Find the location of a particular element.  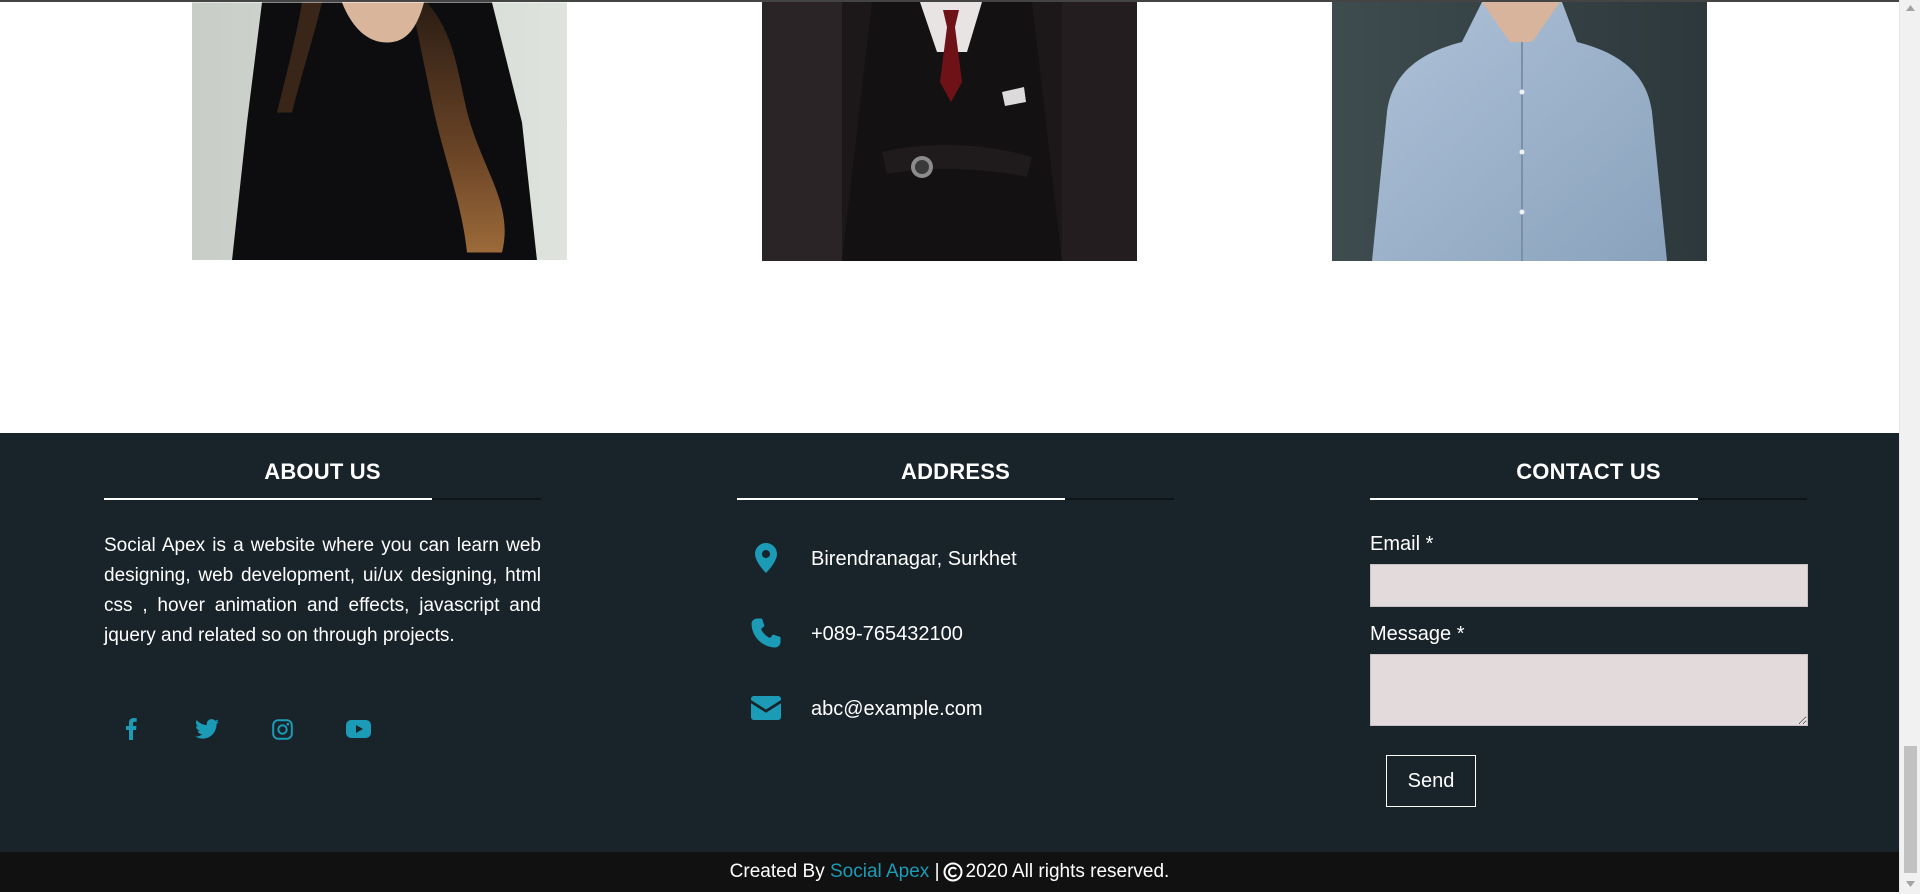

team-photo-woman is located at coordinates (379, 131).